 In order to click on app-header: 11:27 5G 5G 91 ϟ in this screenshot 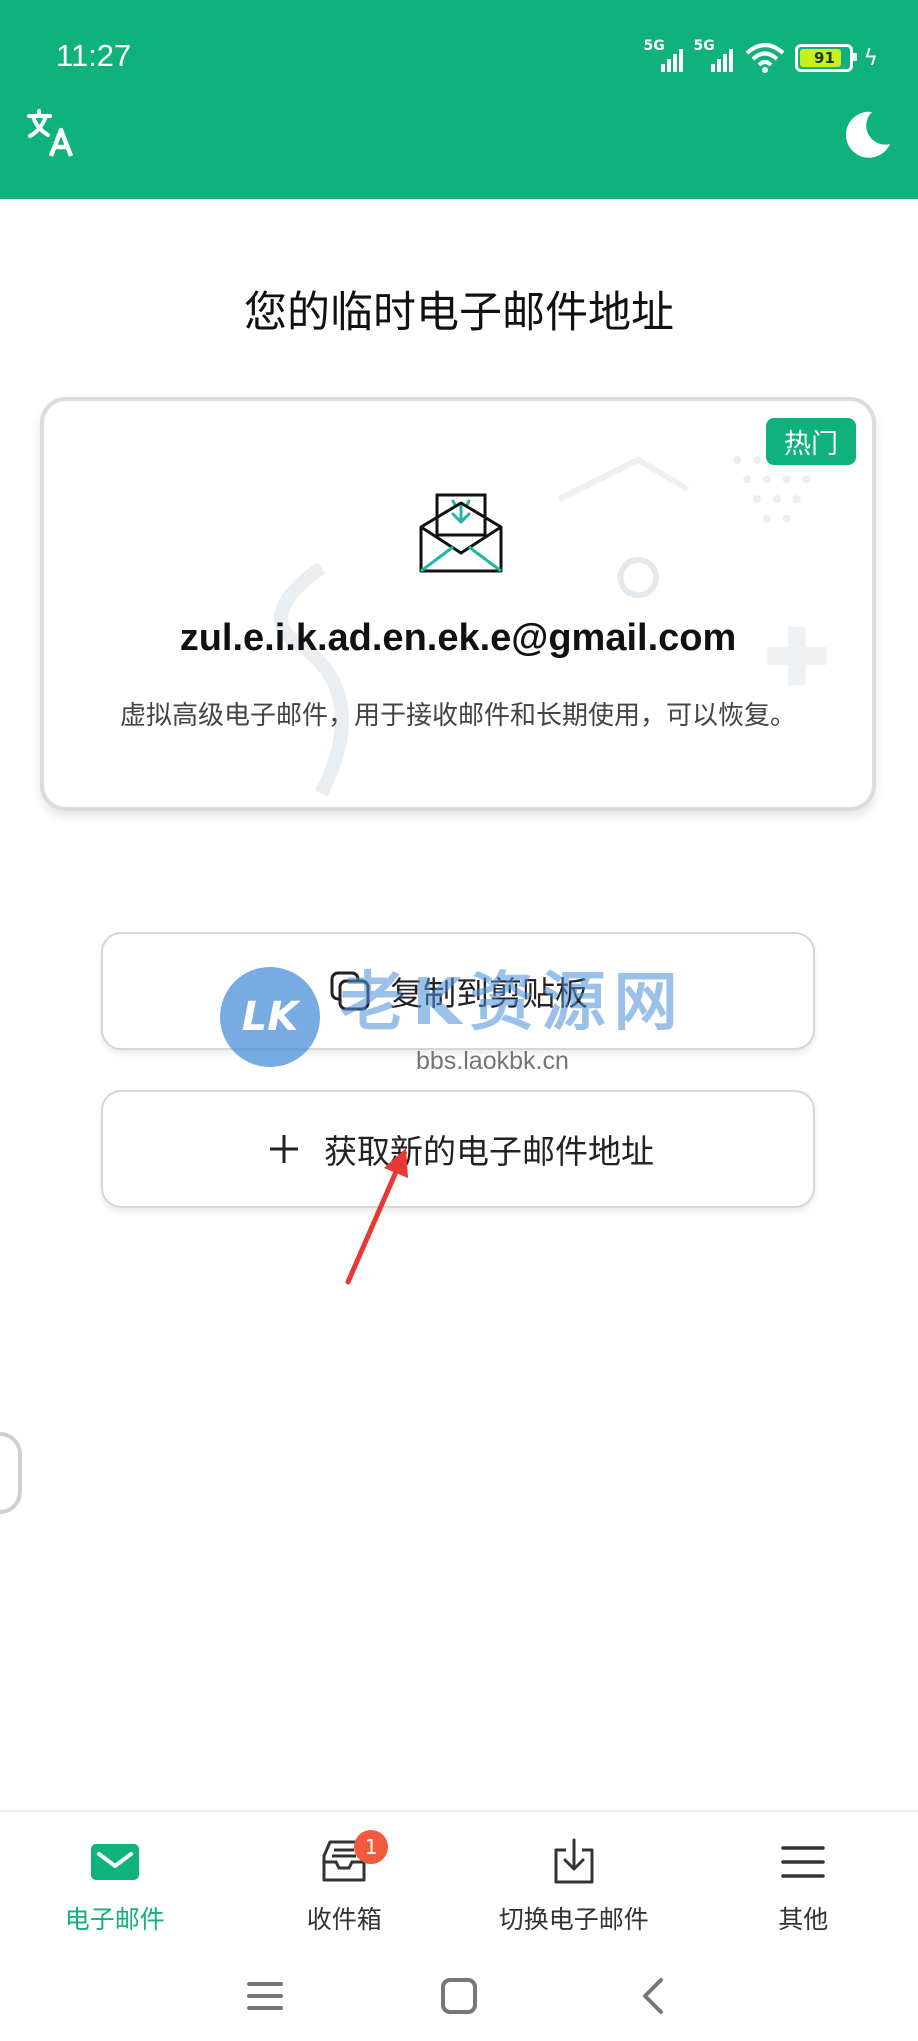, I will do `click(459, 99)`.